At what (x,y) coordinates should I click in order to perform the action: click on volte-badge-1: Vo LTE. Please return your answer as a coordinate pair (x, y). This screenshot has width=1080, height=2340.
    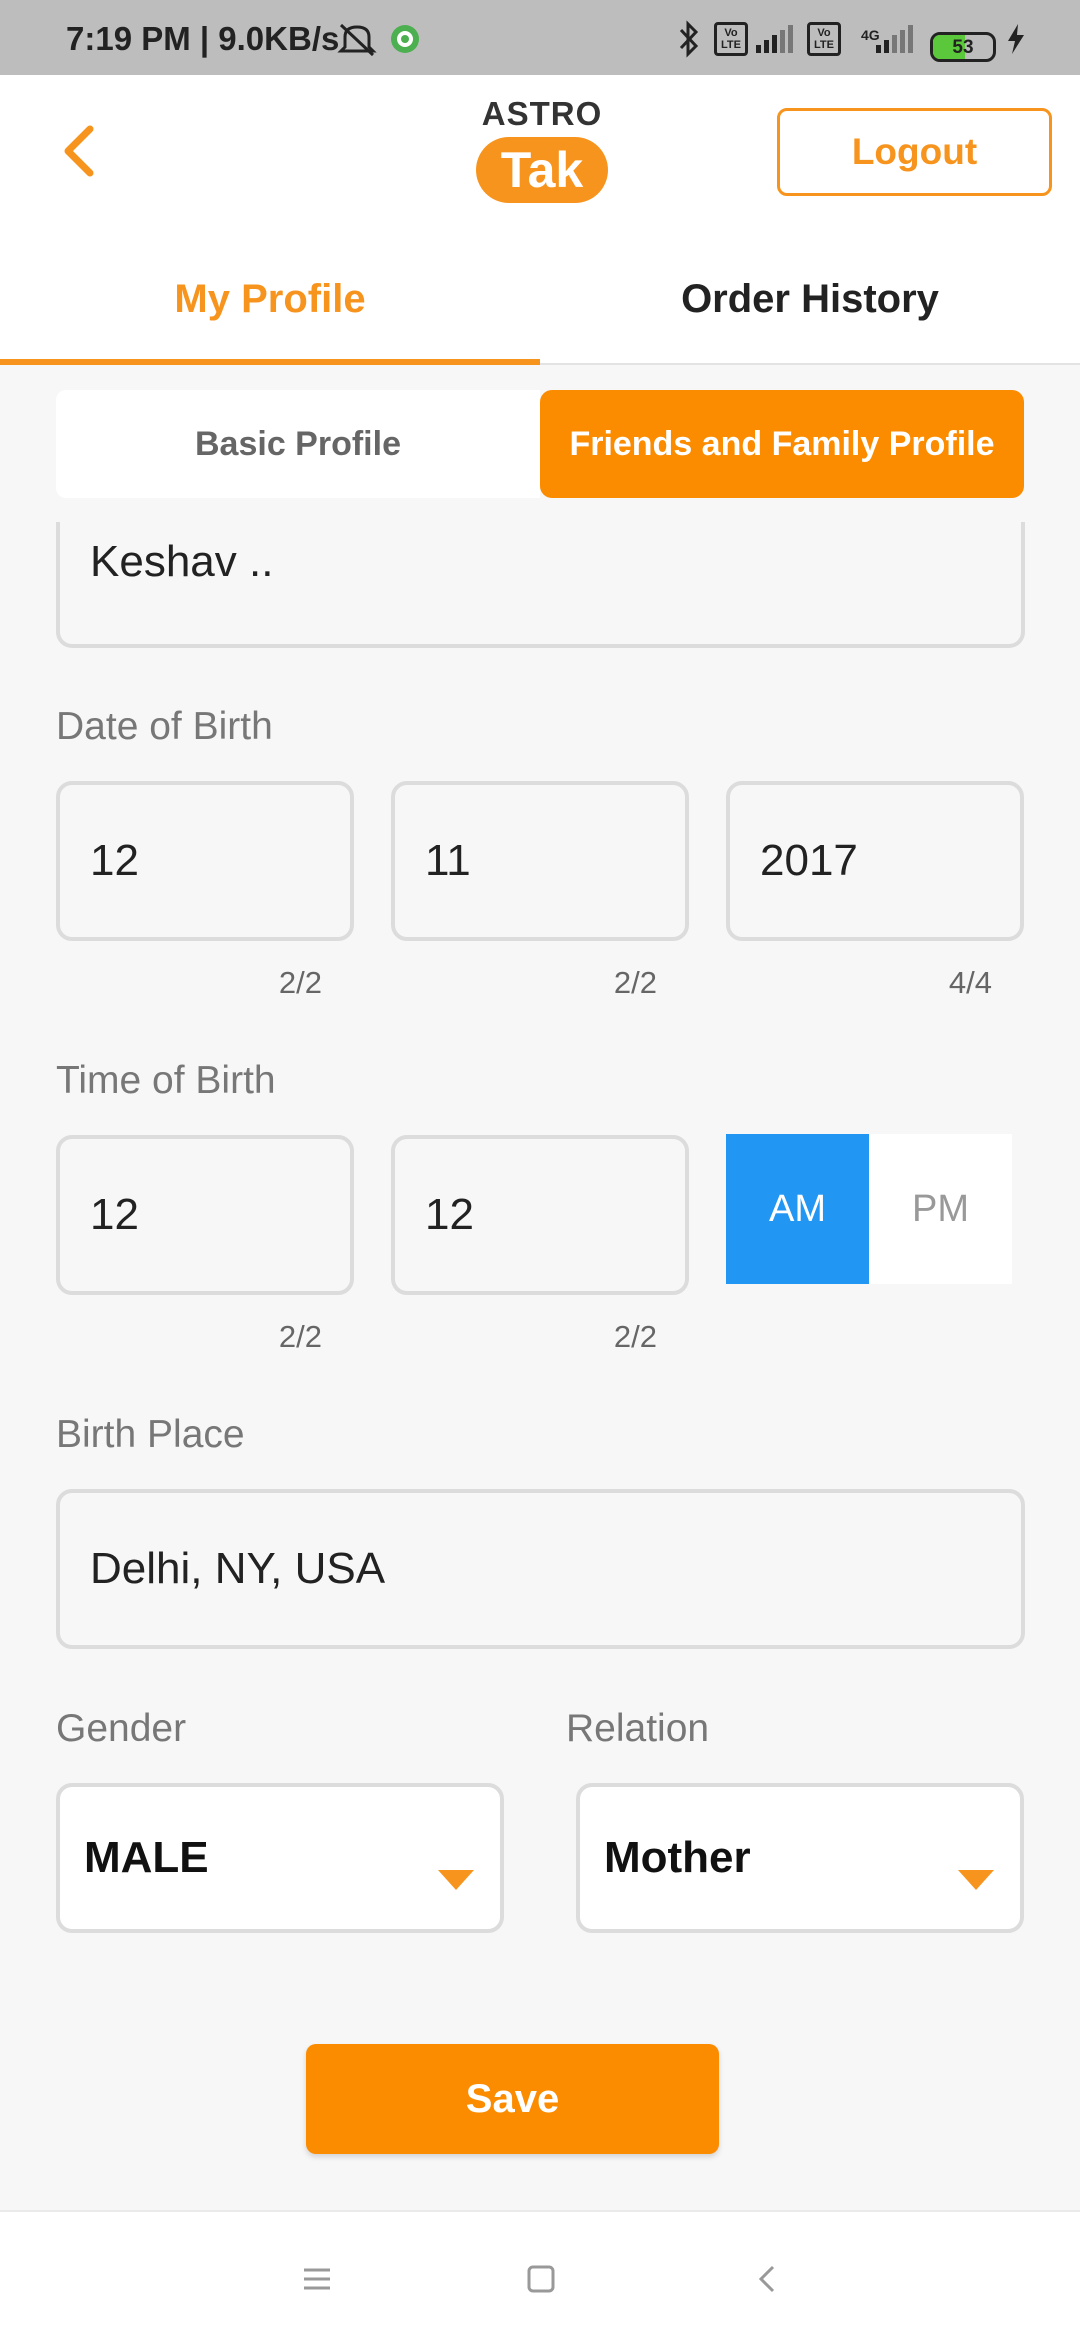
    Looking at the image, I should click on (731, 39).